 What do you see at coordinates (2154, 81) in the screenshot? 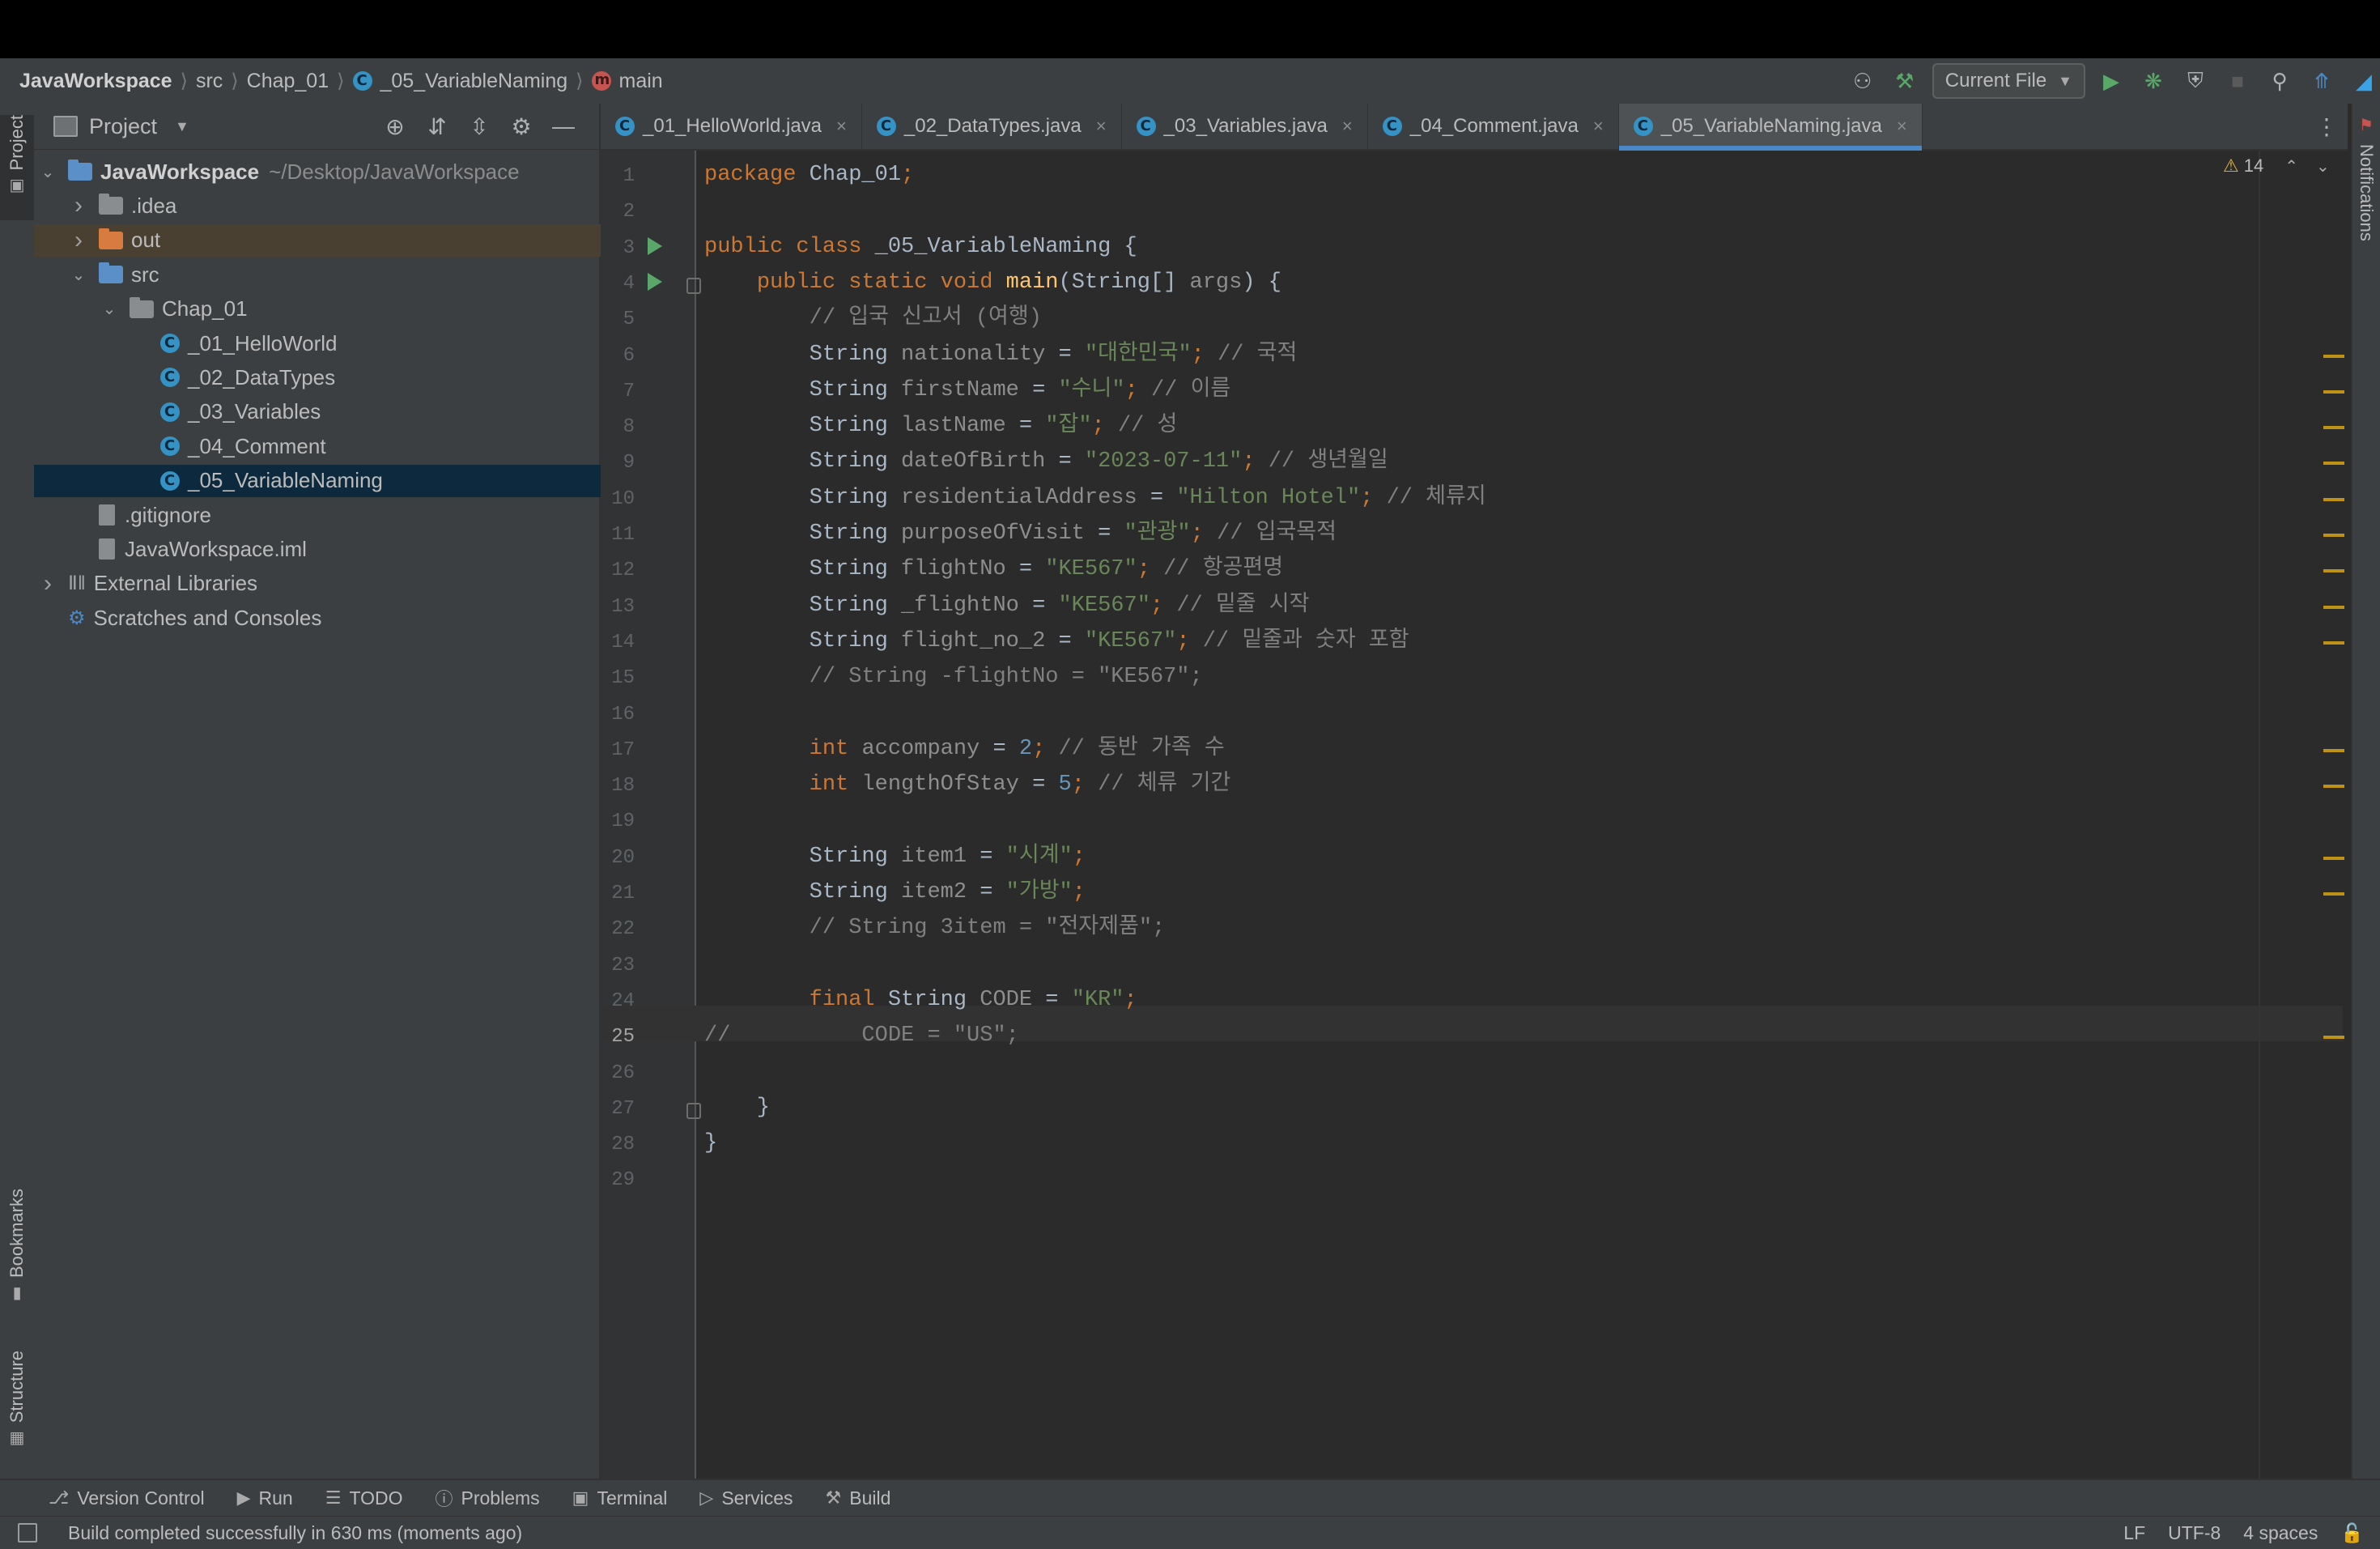
I see `debug-icon: ❋` at bounding box center [2154, 81].